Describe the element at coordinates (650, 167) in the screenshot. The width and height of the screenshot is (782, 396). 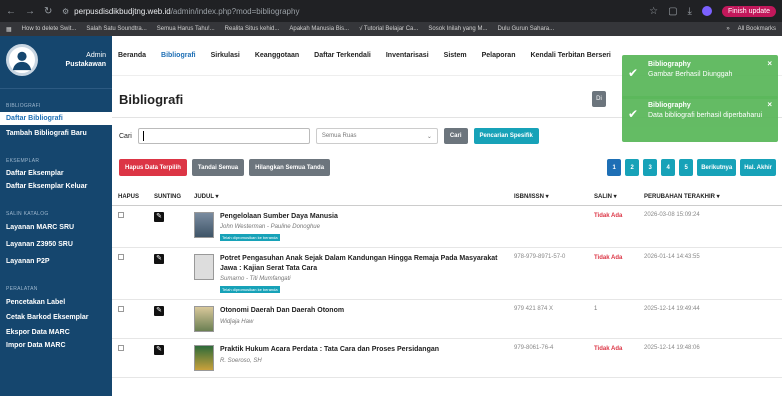
I see `page-3-button: 3` at that location.